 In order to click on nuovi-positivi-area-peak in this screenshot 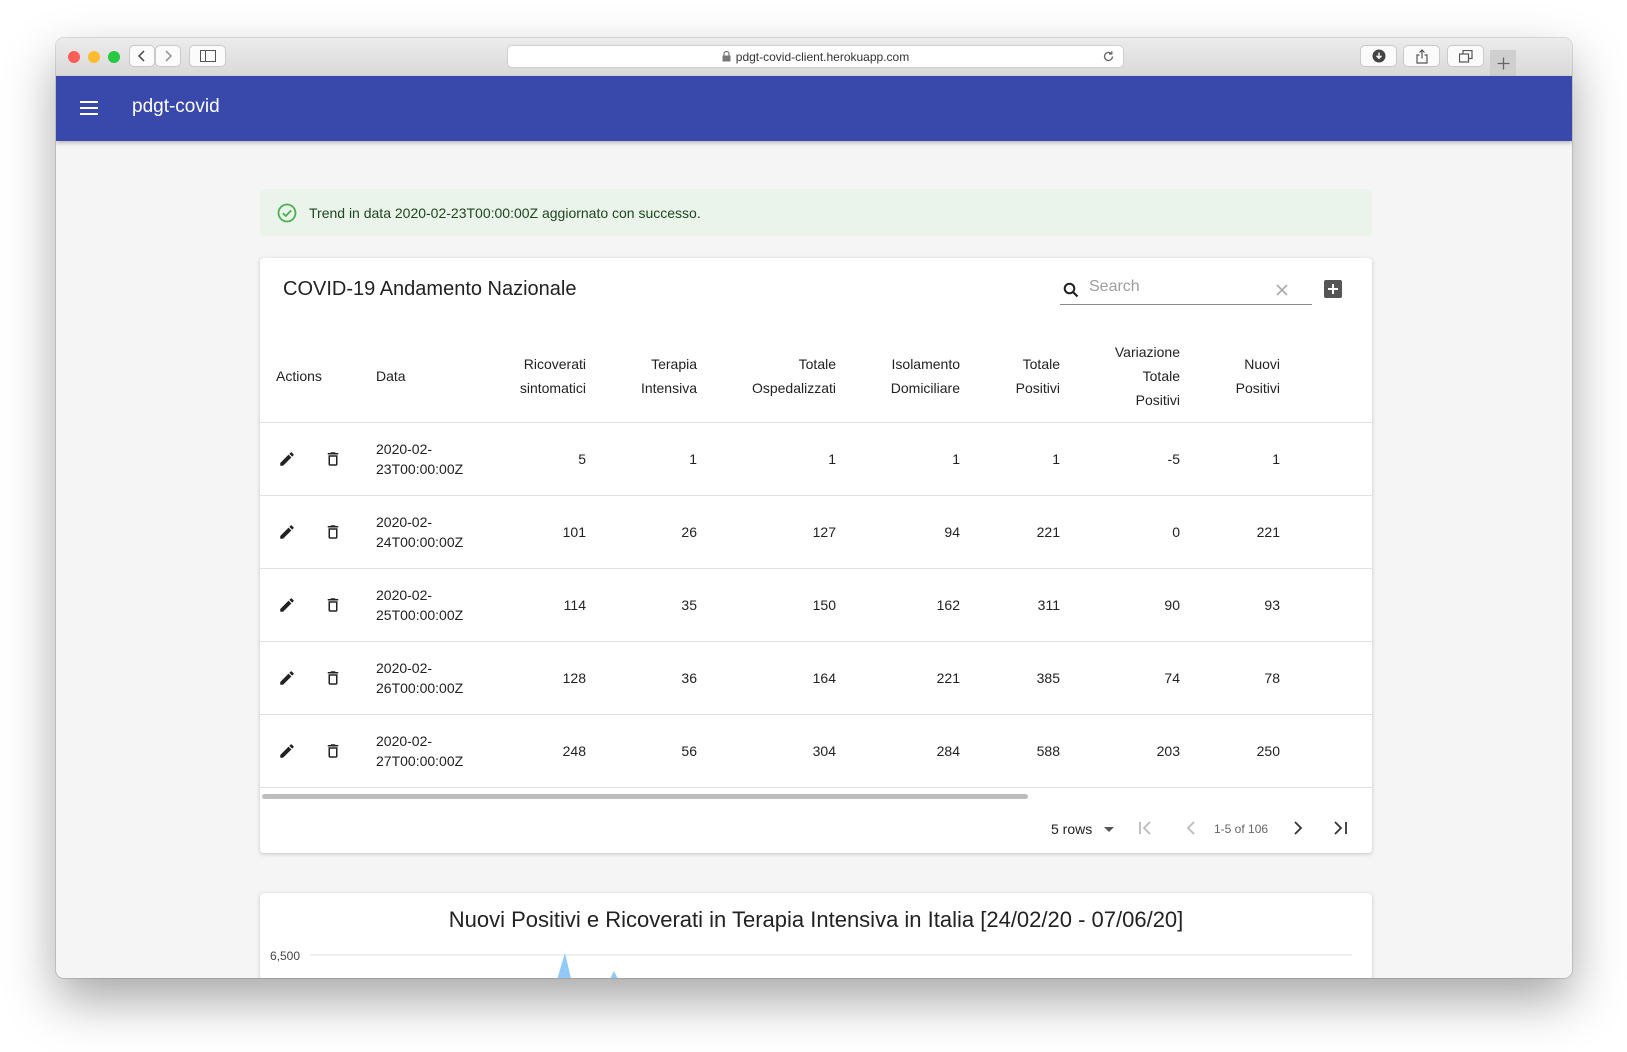, I will do `click(614, 974)`.